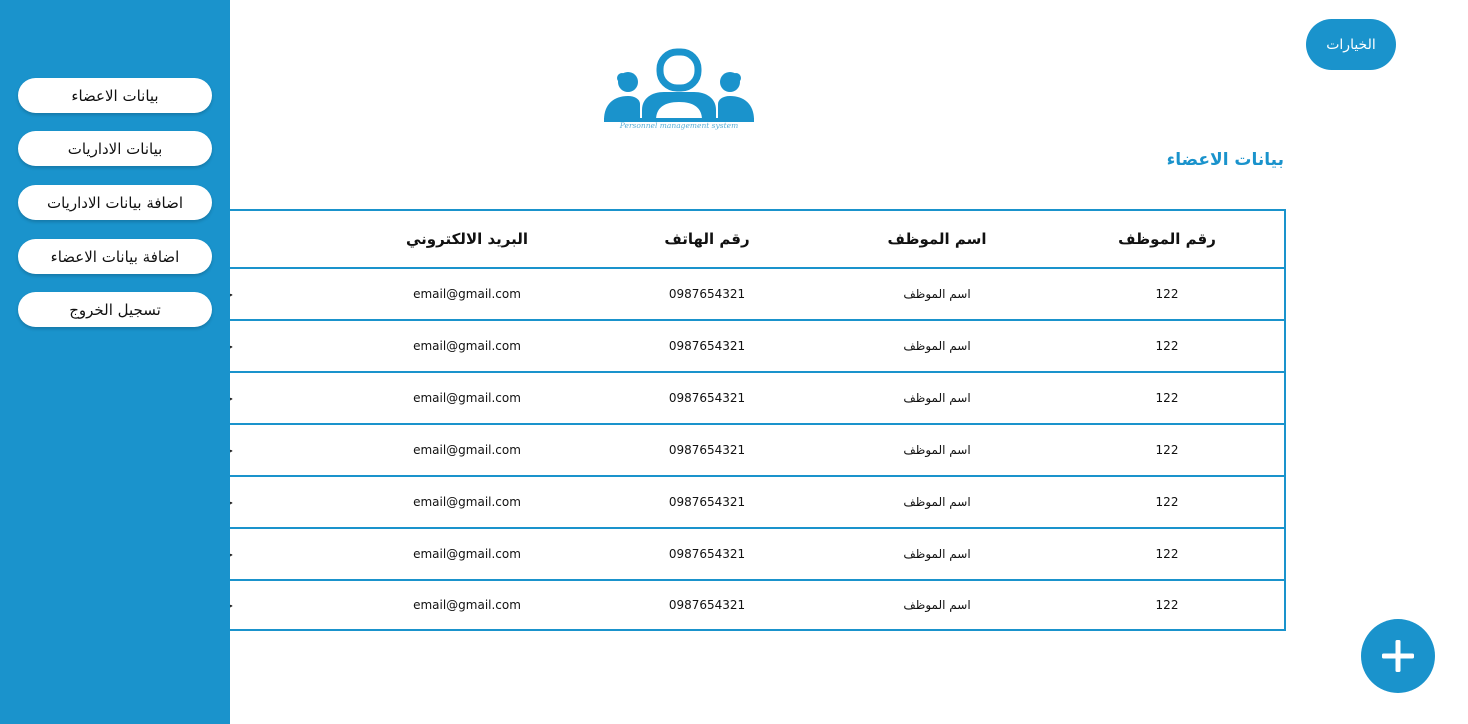 The height and width of the screenshot is (724, 1468). What do you see at coordinates (115, 256) in the screenshot?
I see `sidebar-item-add-members-data: اضافة بيانات الاعضاء` at bounding box center [115, 256].